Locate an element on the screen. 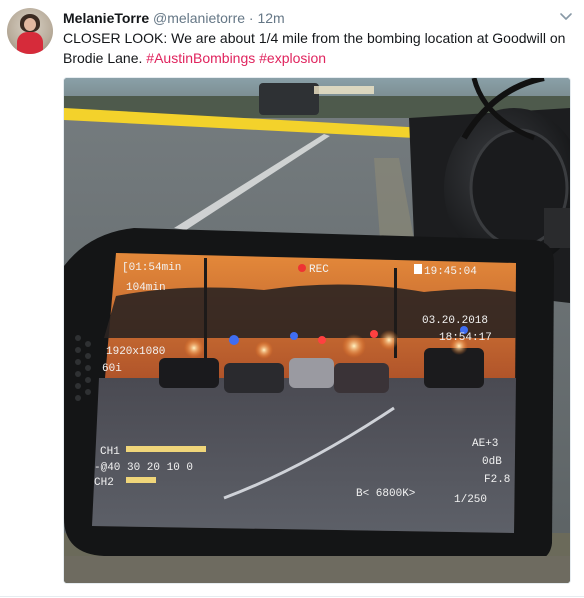  gain-readout: 0dB is located at coordinates (492, 462).